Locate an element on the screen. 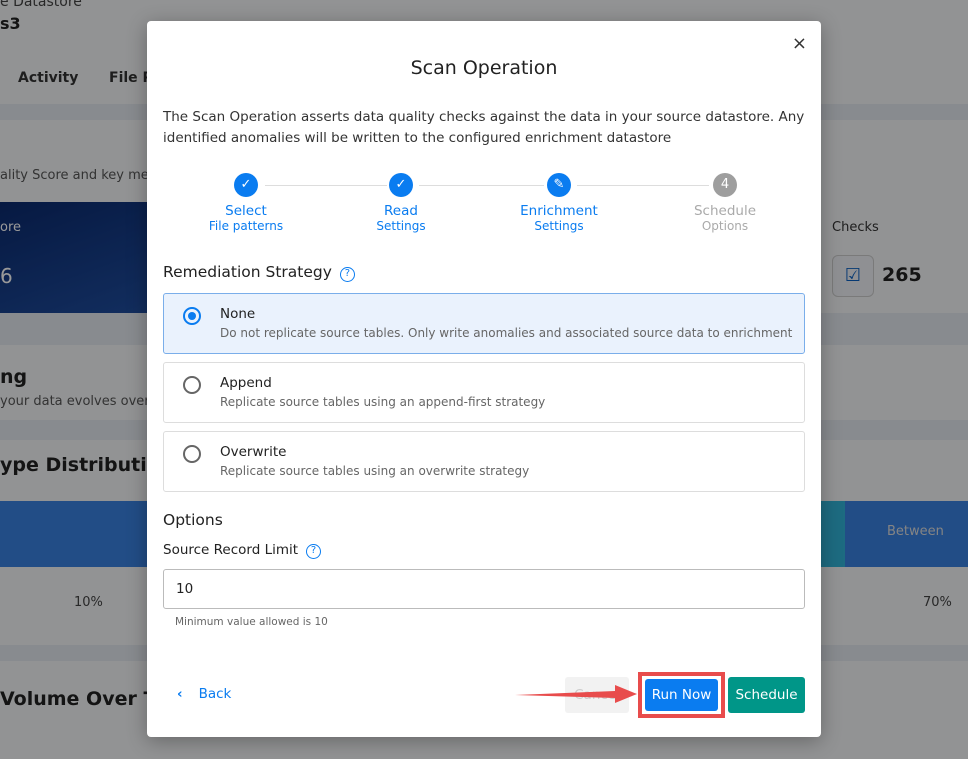 The width and height of the screenshot is (968, 759). options-heading: Options is located at coordinates (193, 520).